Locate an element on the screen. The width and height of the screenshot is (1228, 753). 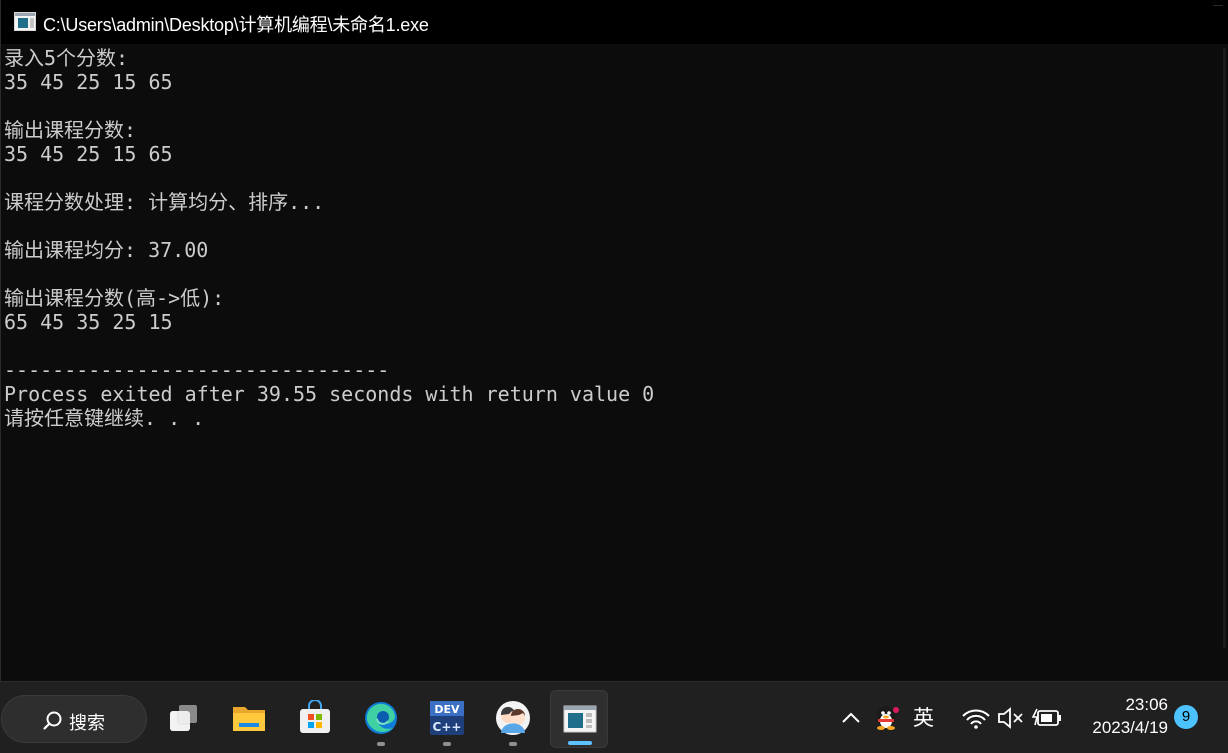
search-button: 搜索 is located at coordinates (74, 719).